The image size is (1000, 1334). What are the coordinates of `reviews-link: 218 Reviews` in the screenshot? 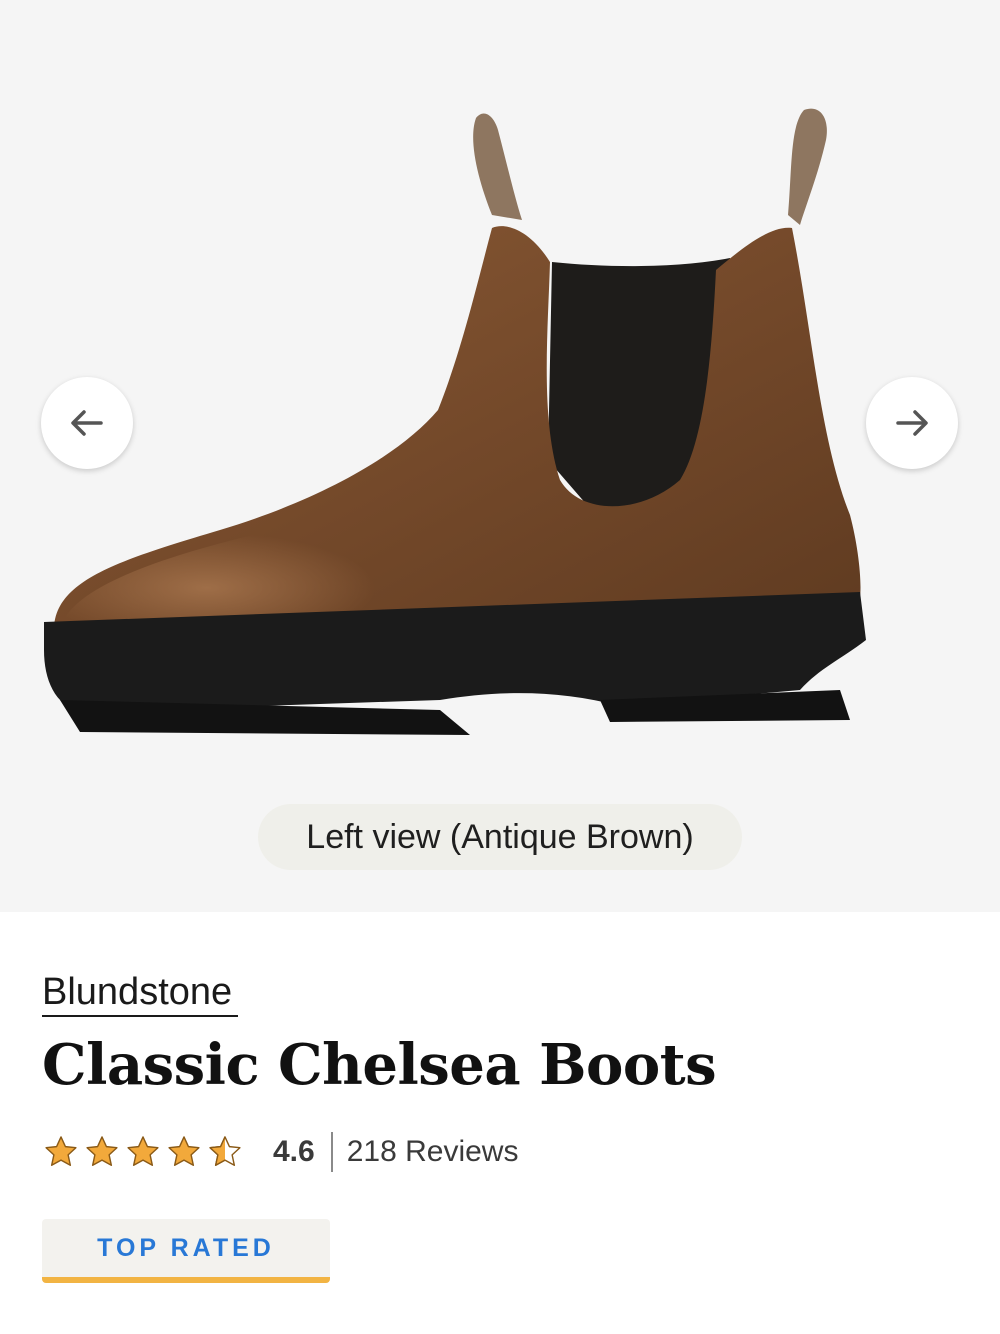 It's located at (433, 1152).